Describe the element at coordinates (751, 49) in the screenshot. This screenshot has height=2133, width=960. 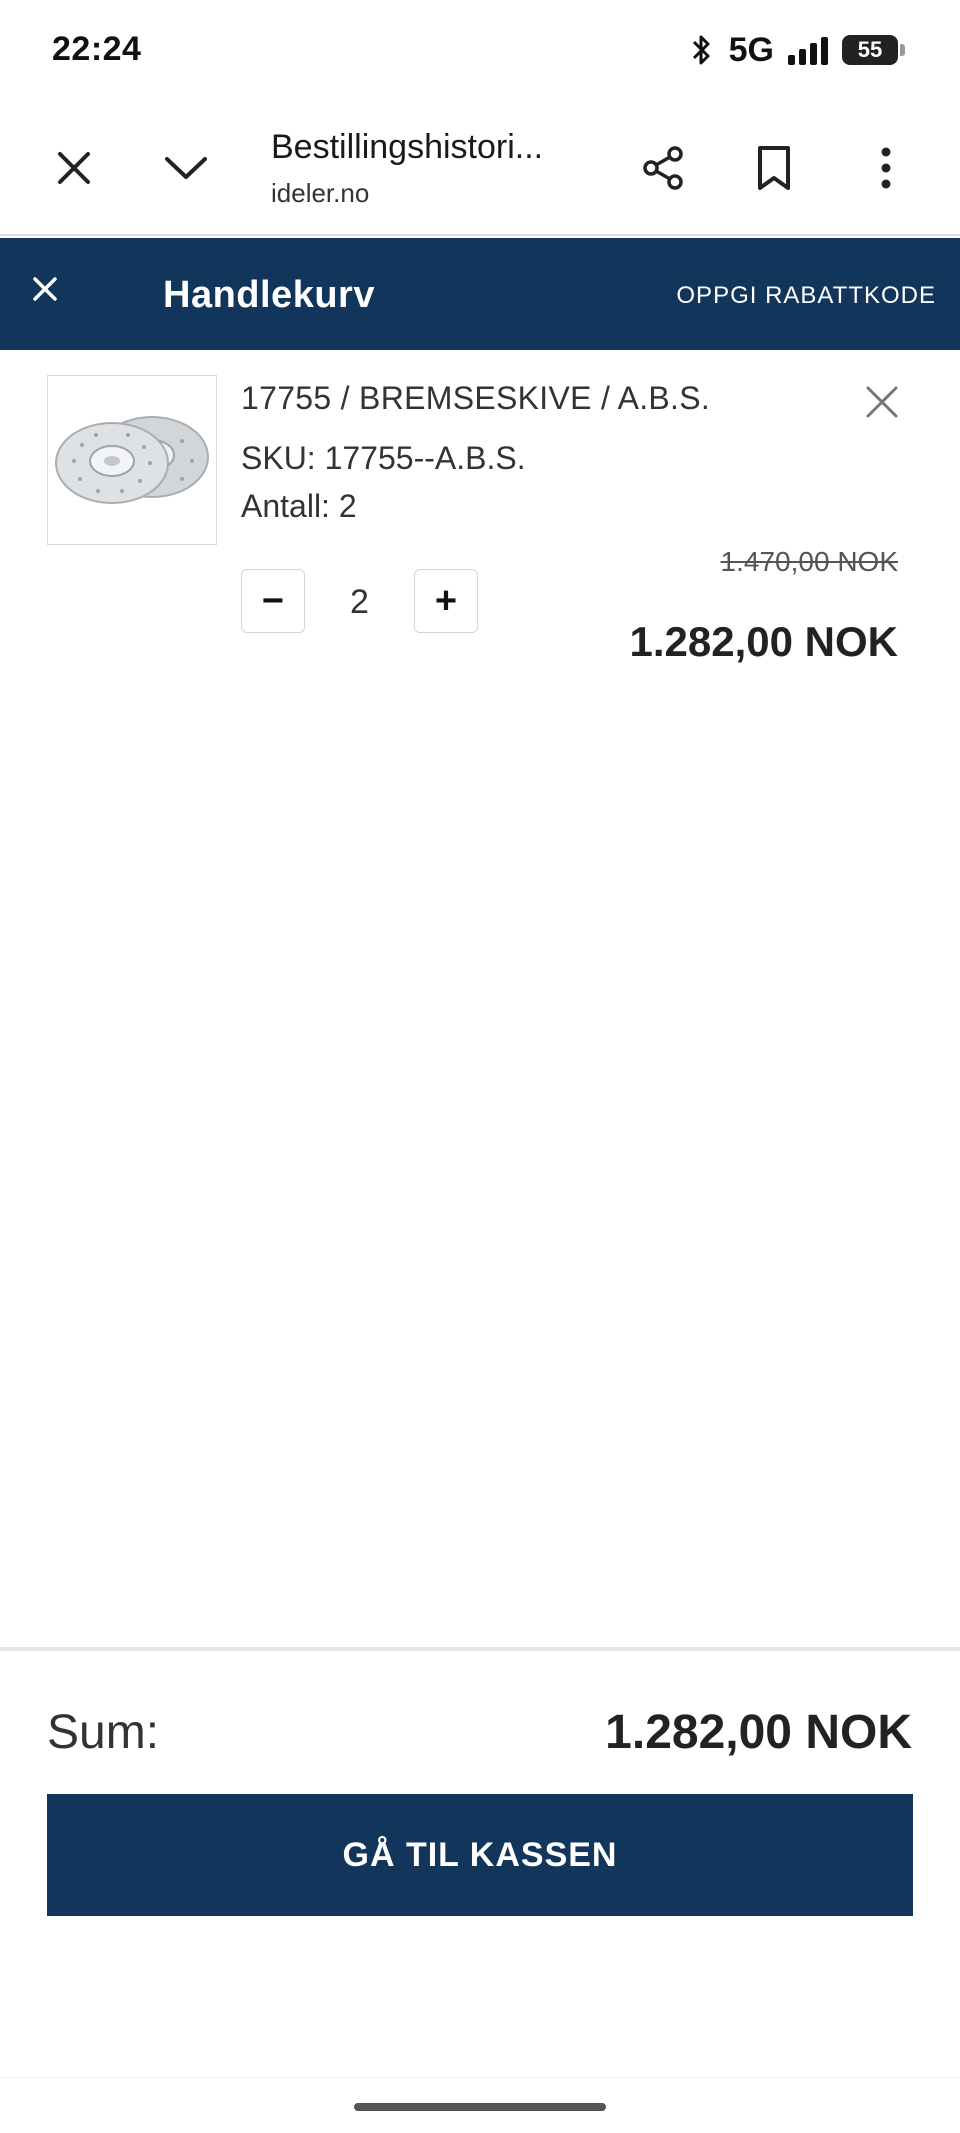
I see `network-type: 5G` at that location.